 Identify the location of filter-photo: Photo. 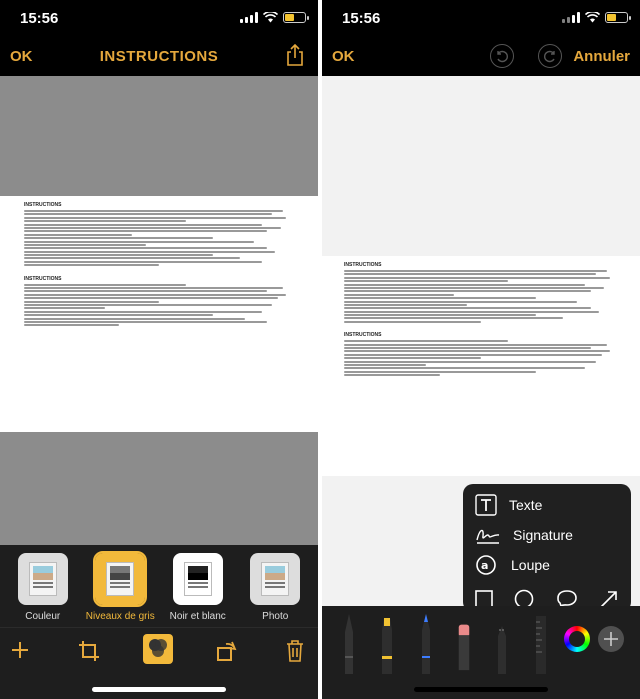
(275, 590).